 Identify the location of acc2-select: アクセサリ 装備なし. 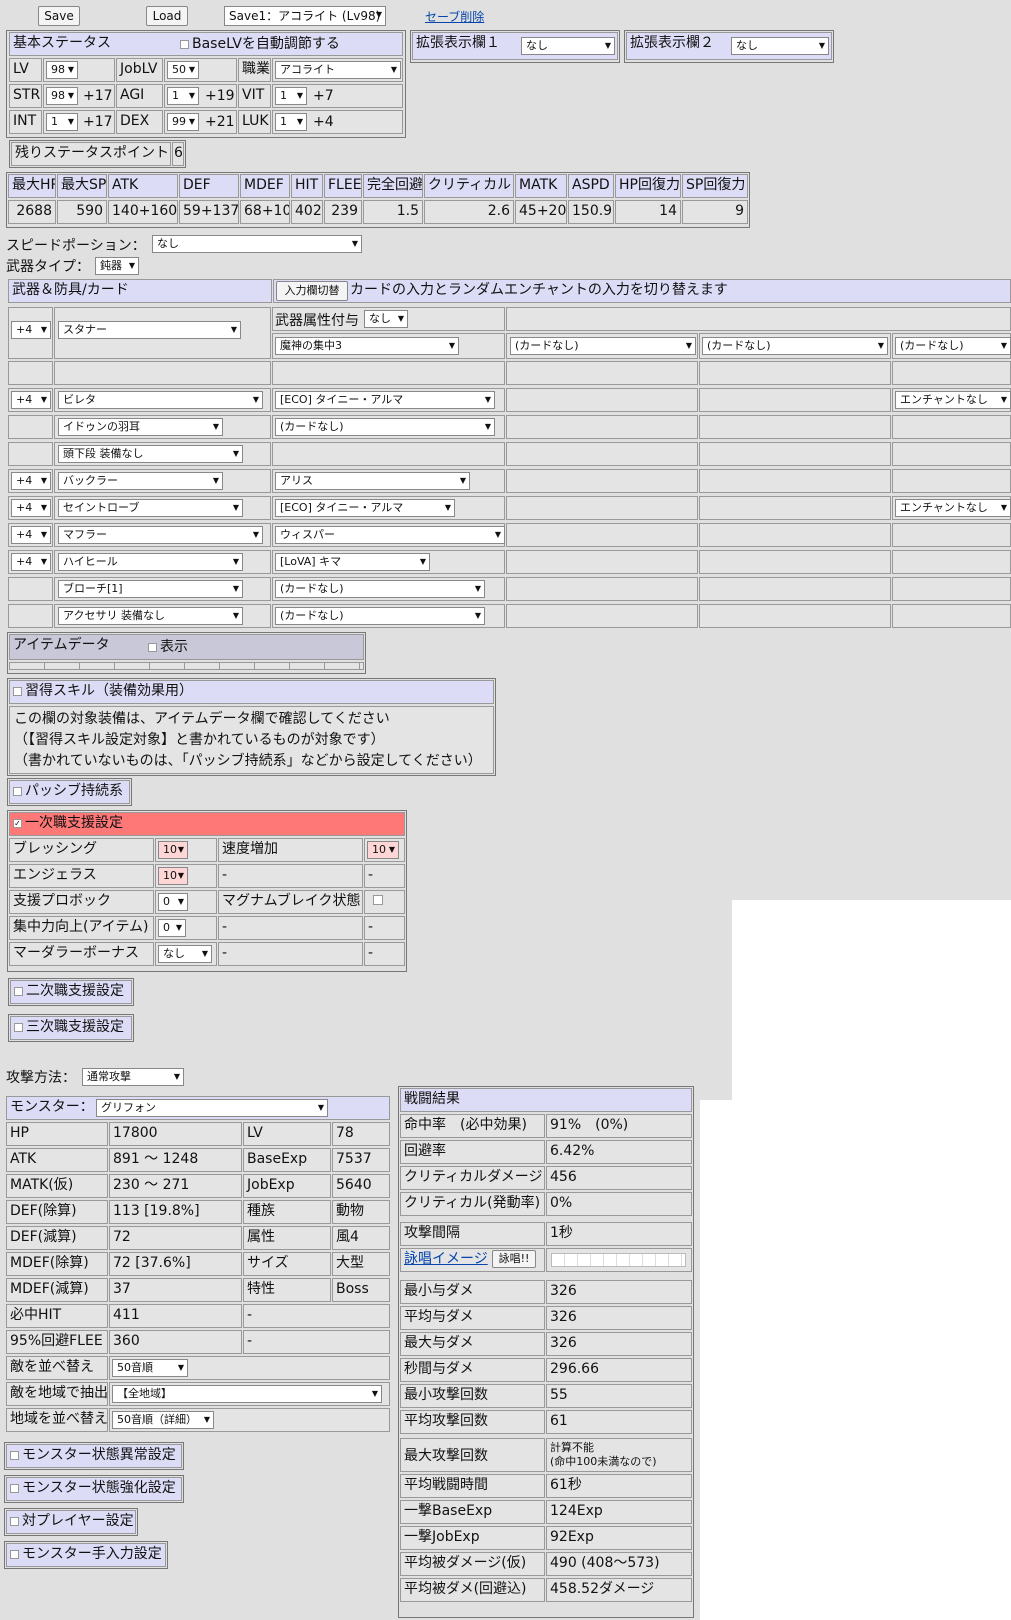
(150, 616).